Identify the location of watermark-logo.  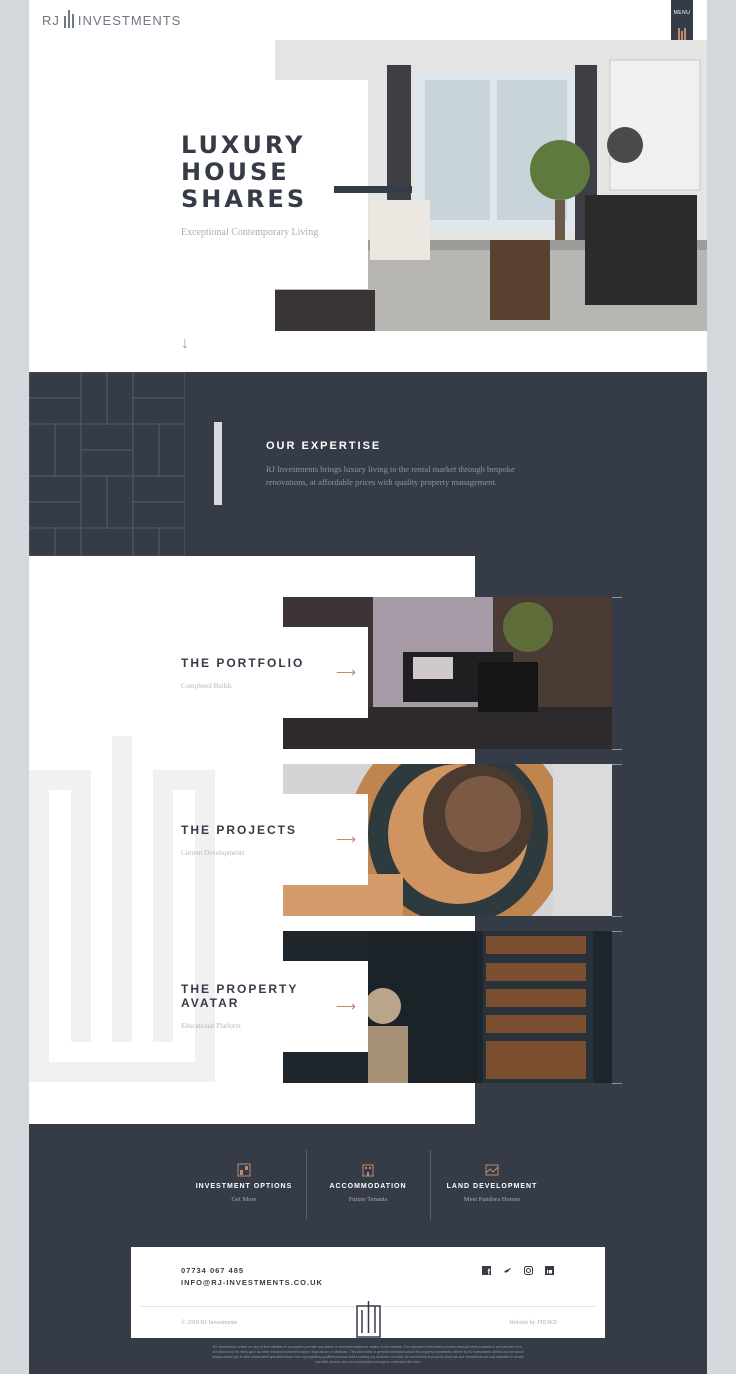
(122, 909).